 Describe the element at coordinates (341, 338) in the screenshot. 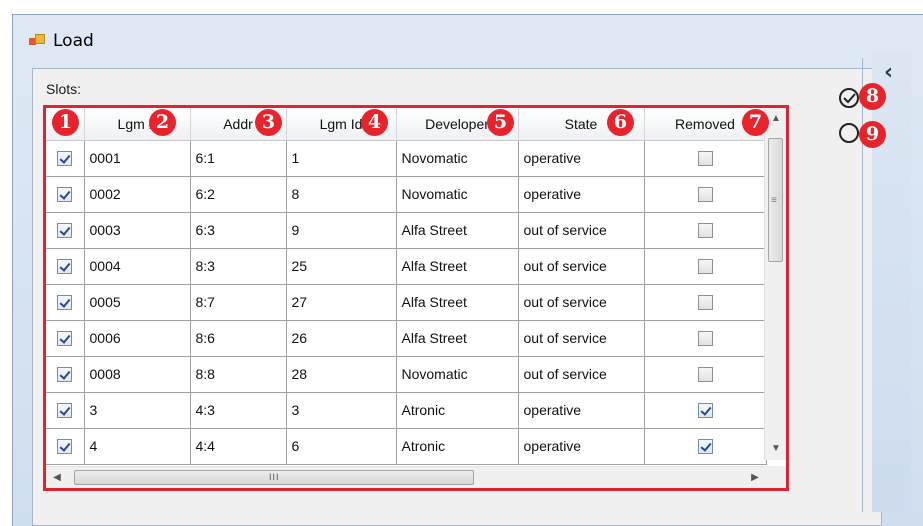

I see `cell-lgm-id: 26` at that location.